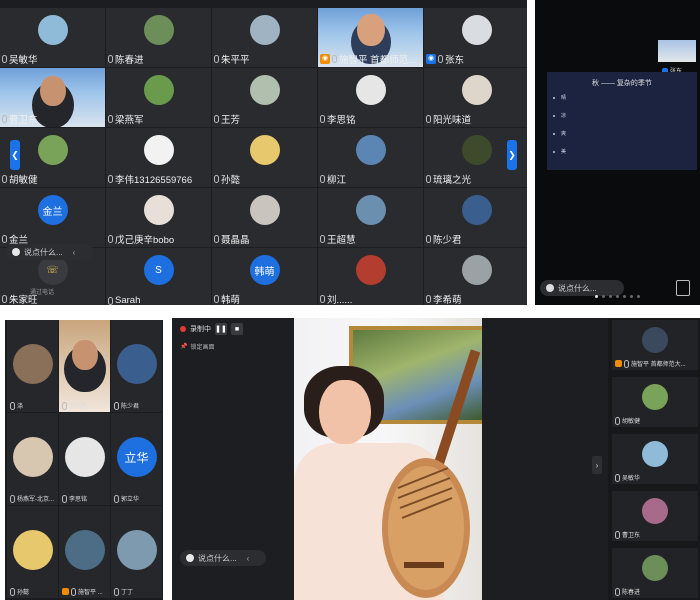 This screenshot has width=700, height=600. I want to click on participant-tile: 柳江, so click(370, 157).